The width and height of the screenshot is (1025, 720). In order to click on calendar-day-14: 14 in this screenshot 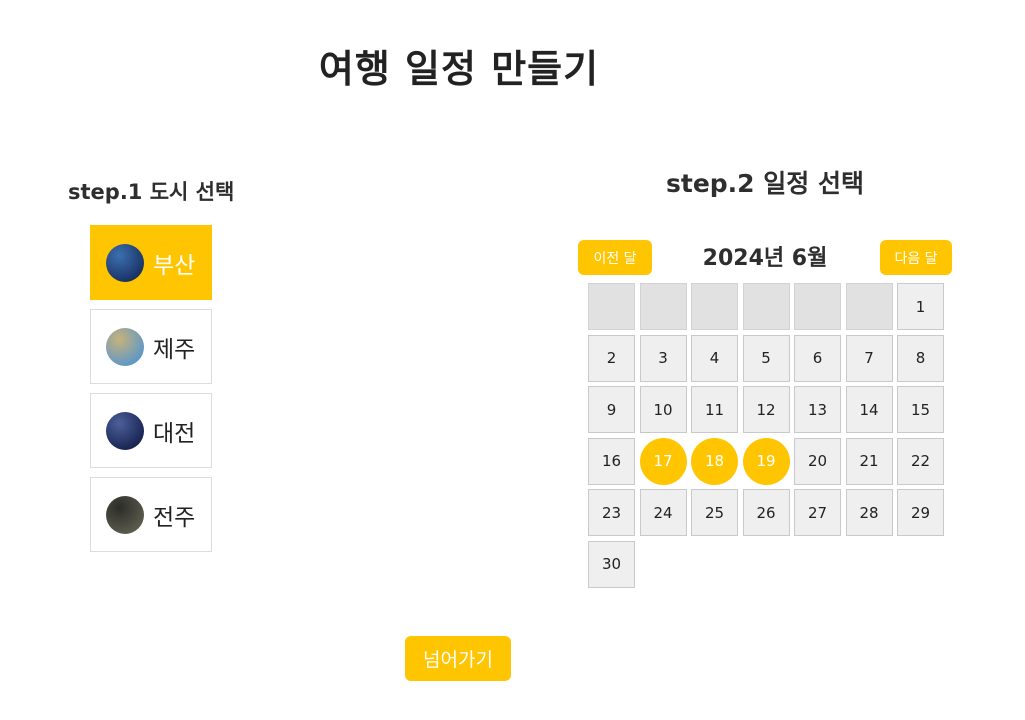, I will do `click(869, 409)`.